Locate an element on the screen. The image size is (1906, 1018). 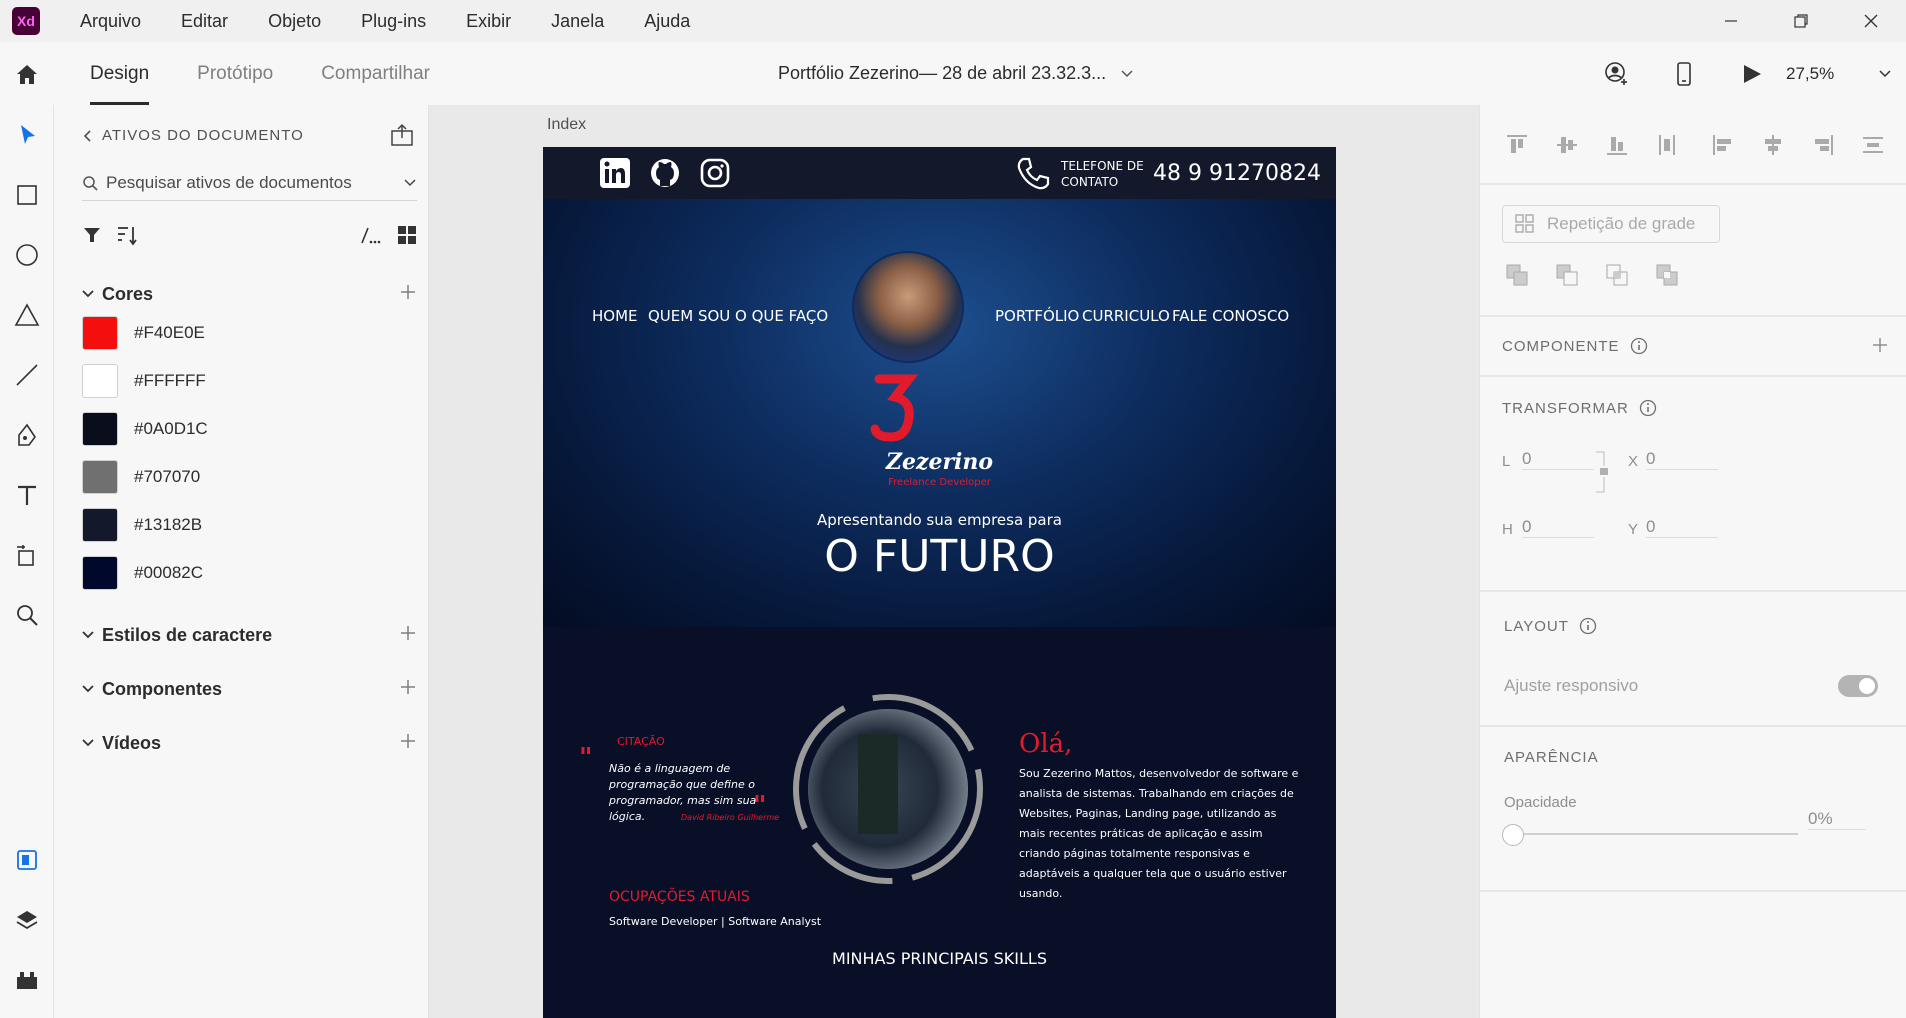
color-swatch-item: #707070 is located at coordinates (249, 477).